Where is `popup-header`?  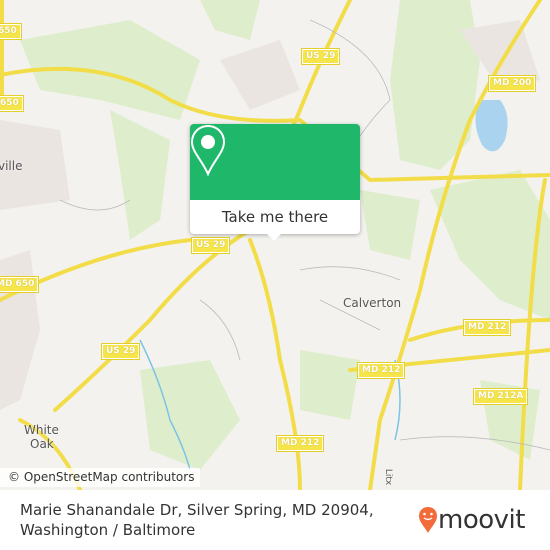 popup-header is located at coordinates (275, 162).